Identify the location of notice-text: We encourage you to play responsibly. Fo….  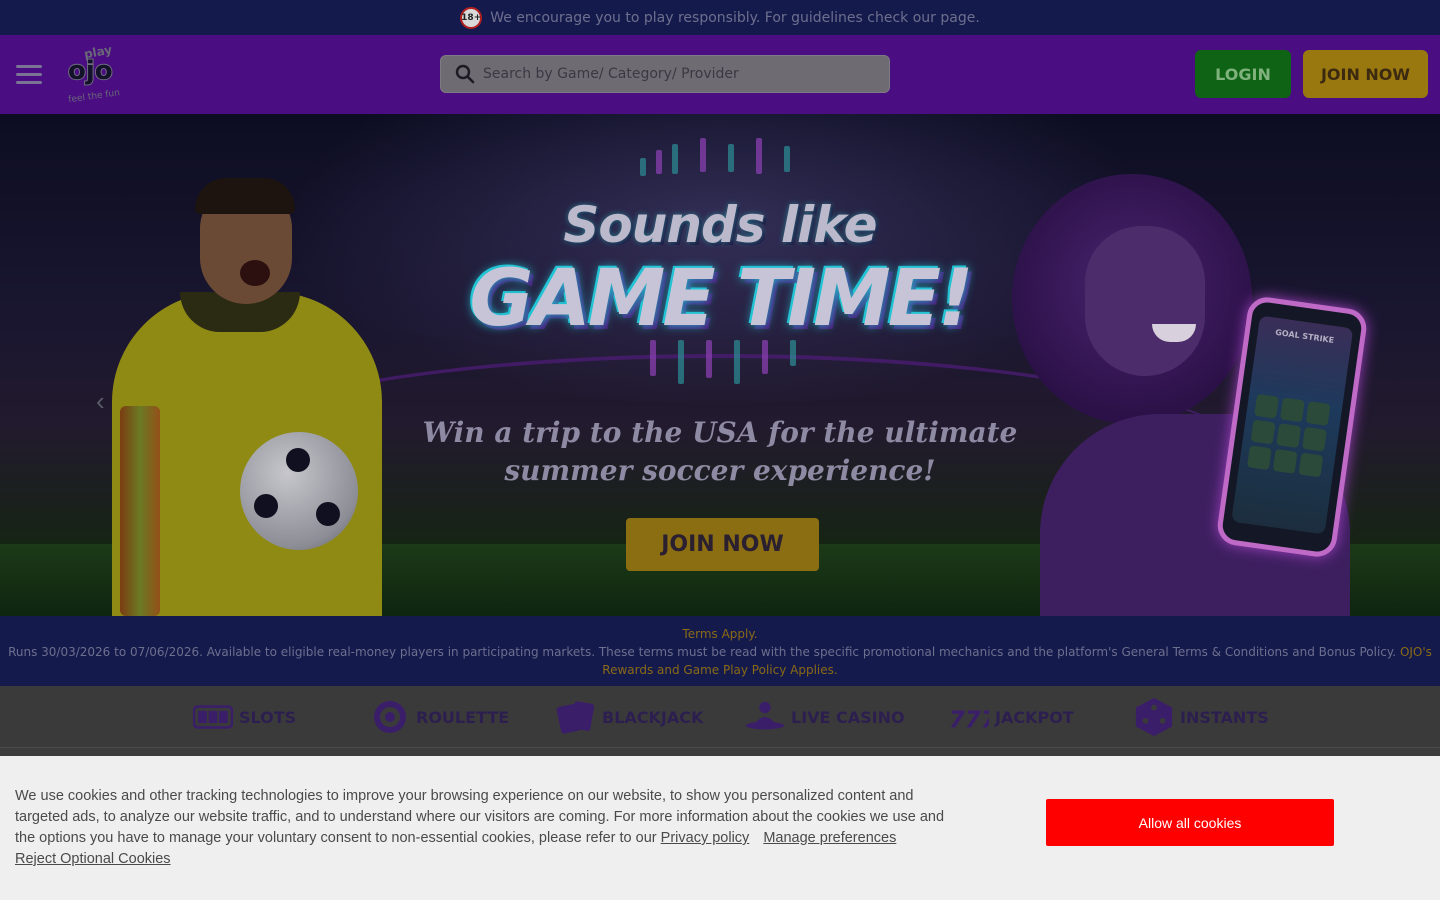
(735, 18).